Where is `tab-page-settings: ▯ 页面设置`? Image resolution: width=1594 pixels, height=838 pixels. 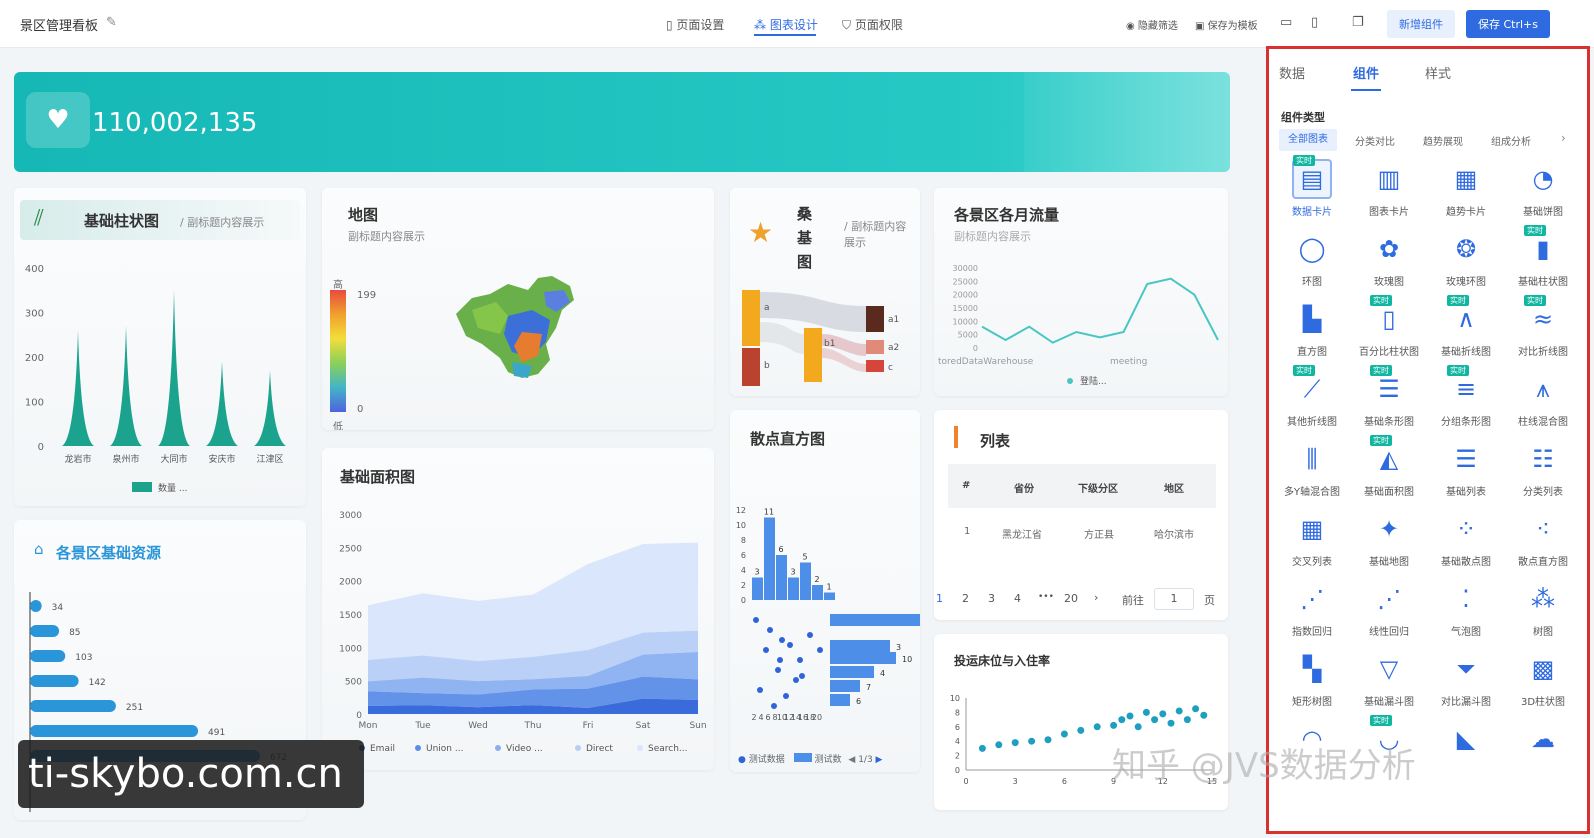
tab-page-settings: ▯ 页面设置 is located at coordinates (695, 24).